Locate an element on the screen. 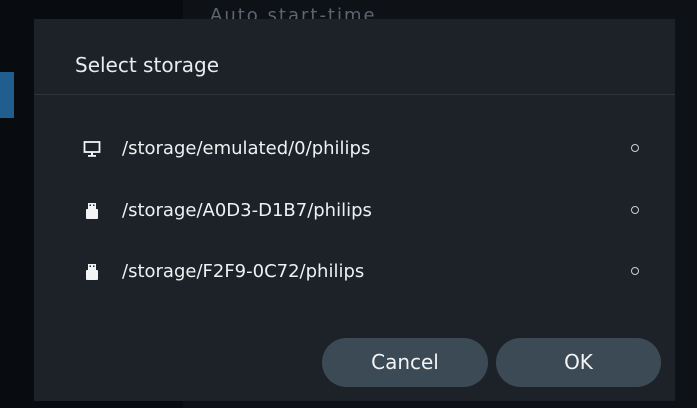 The width and height of the screenshot is (697, 408). monitor-icon is located at coordinates (92, 149).